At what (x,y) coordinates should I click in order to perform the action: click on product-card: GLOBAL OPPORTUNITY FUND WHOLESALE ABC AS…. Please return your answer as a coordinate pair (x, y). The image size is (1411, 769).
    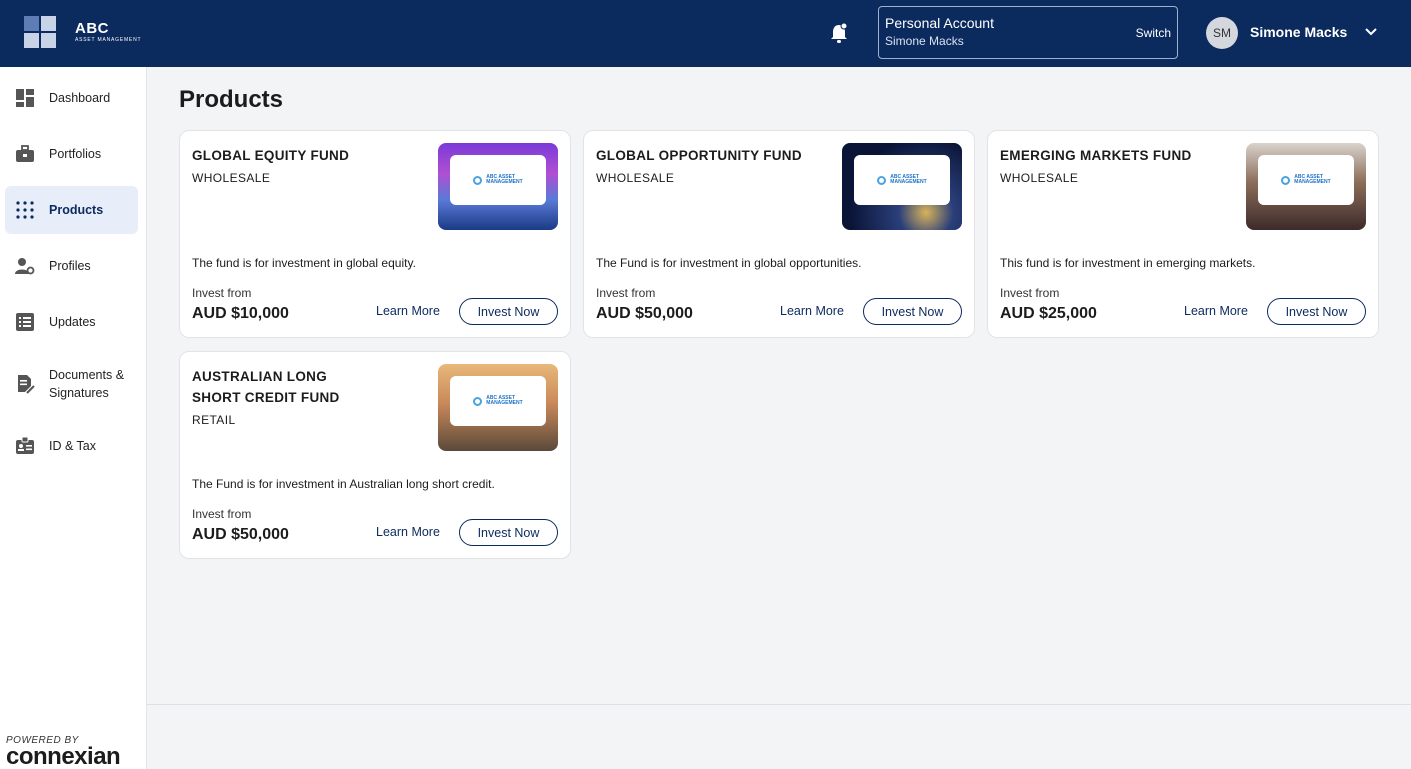
    Looking at the image, I should click on (779, 234).